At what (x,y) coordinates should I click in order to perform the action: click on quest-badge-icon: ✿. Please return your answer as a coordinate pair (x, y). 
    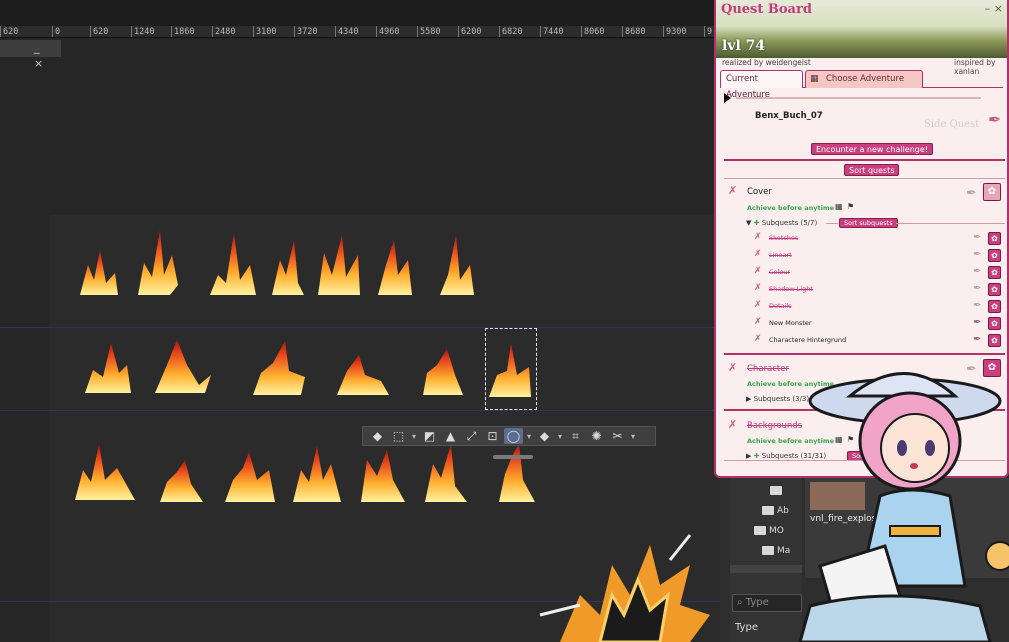
    Looking at the image, I should click on (992, 192).